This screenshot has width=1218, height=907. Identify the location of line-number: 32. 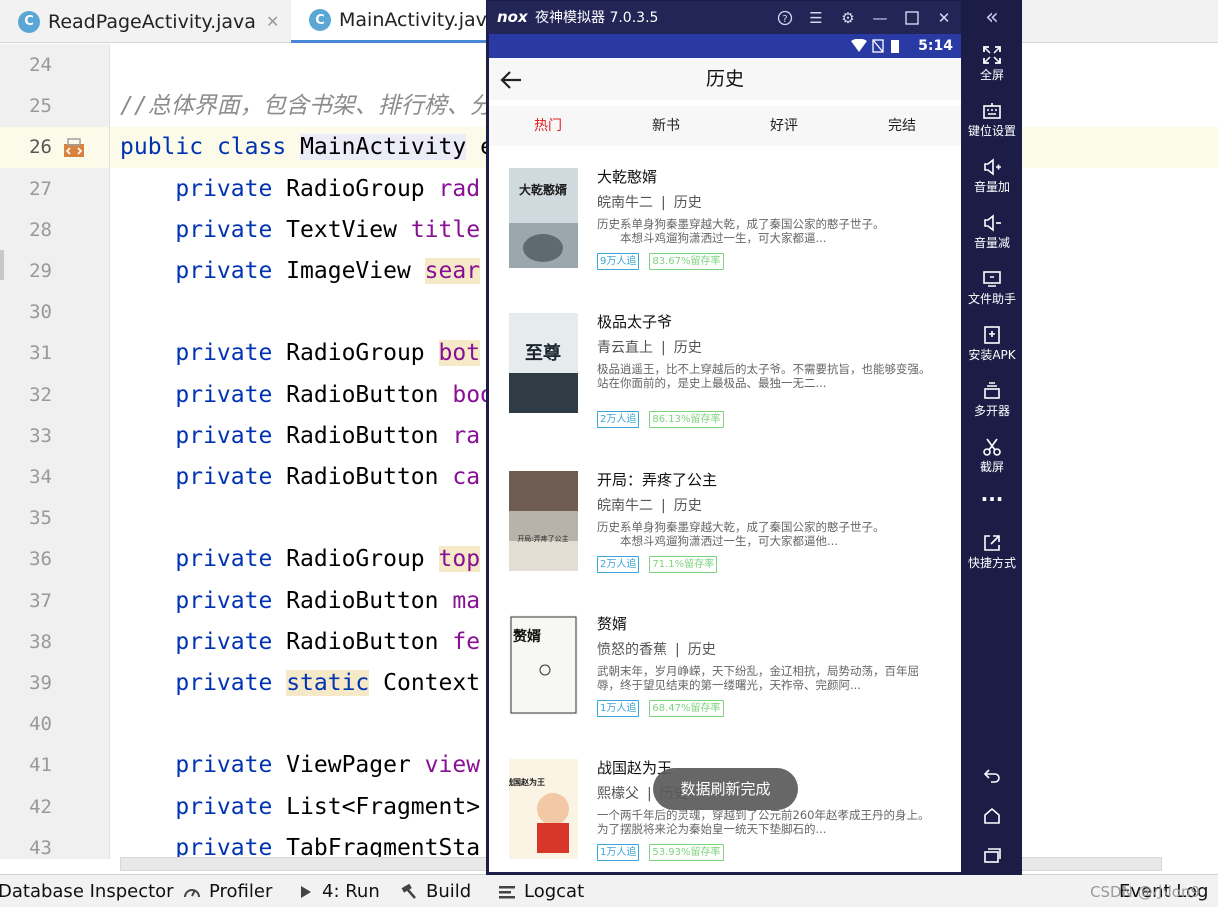
(54, 395).